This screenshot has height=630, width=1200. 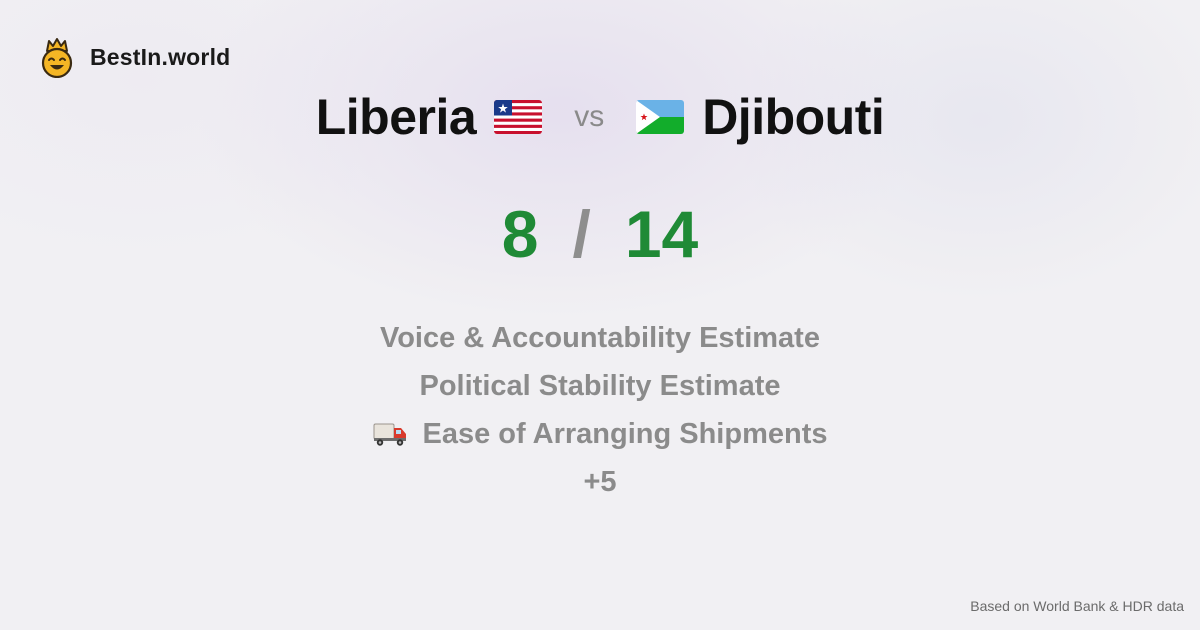 I want to click on metric-item: Voice & Accountability Estimate, so click(x=600, y=338).